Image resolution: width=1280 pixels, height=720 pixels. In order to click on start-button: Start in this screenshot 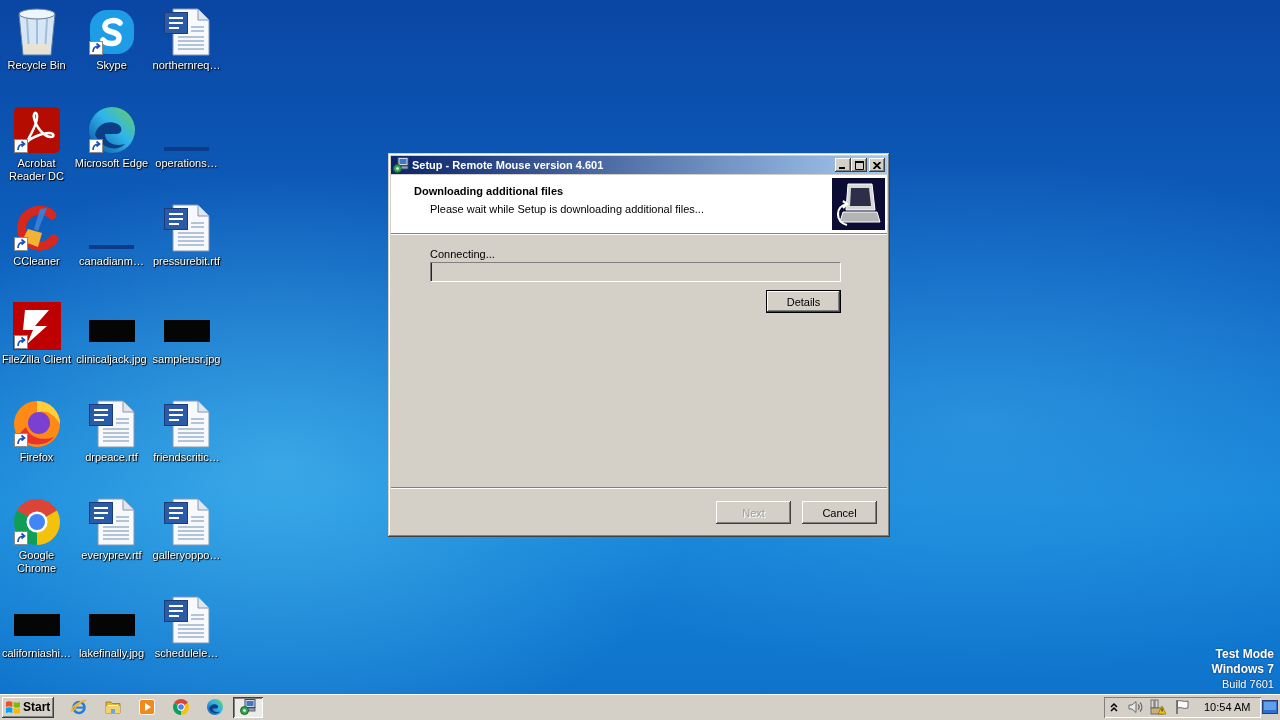, I will do `click(28, 707)`.